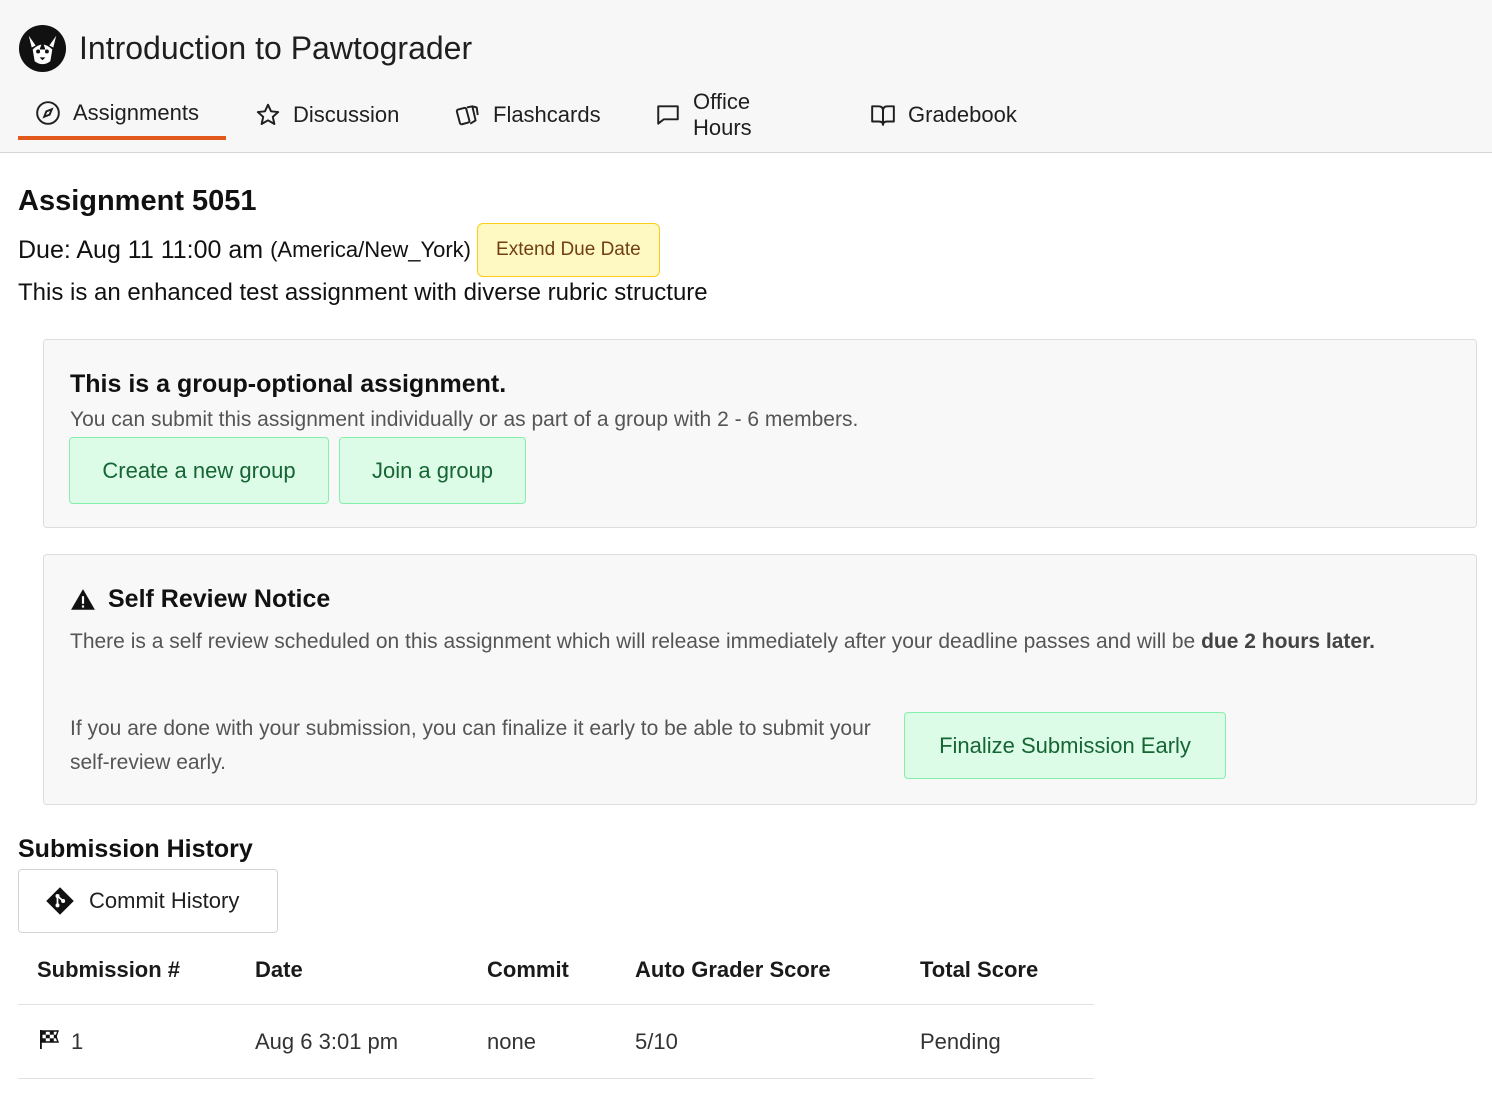  What do you see at coordinates (722, 115) in the screenshot?
I see `tab-label: Office Hours` at bounding box center [722, 115].